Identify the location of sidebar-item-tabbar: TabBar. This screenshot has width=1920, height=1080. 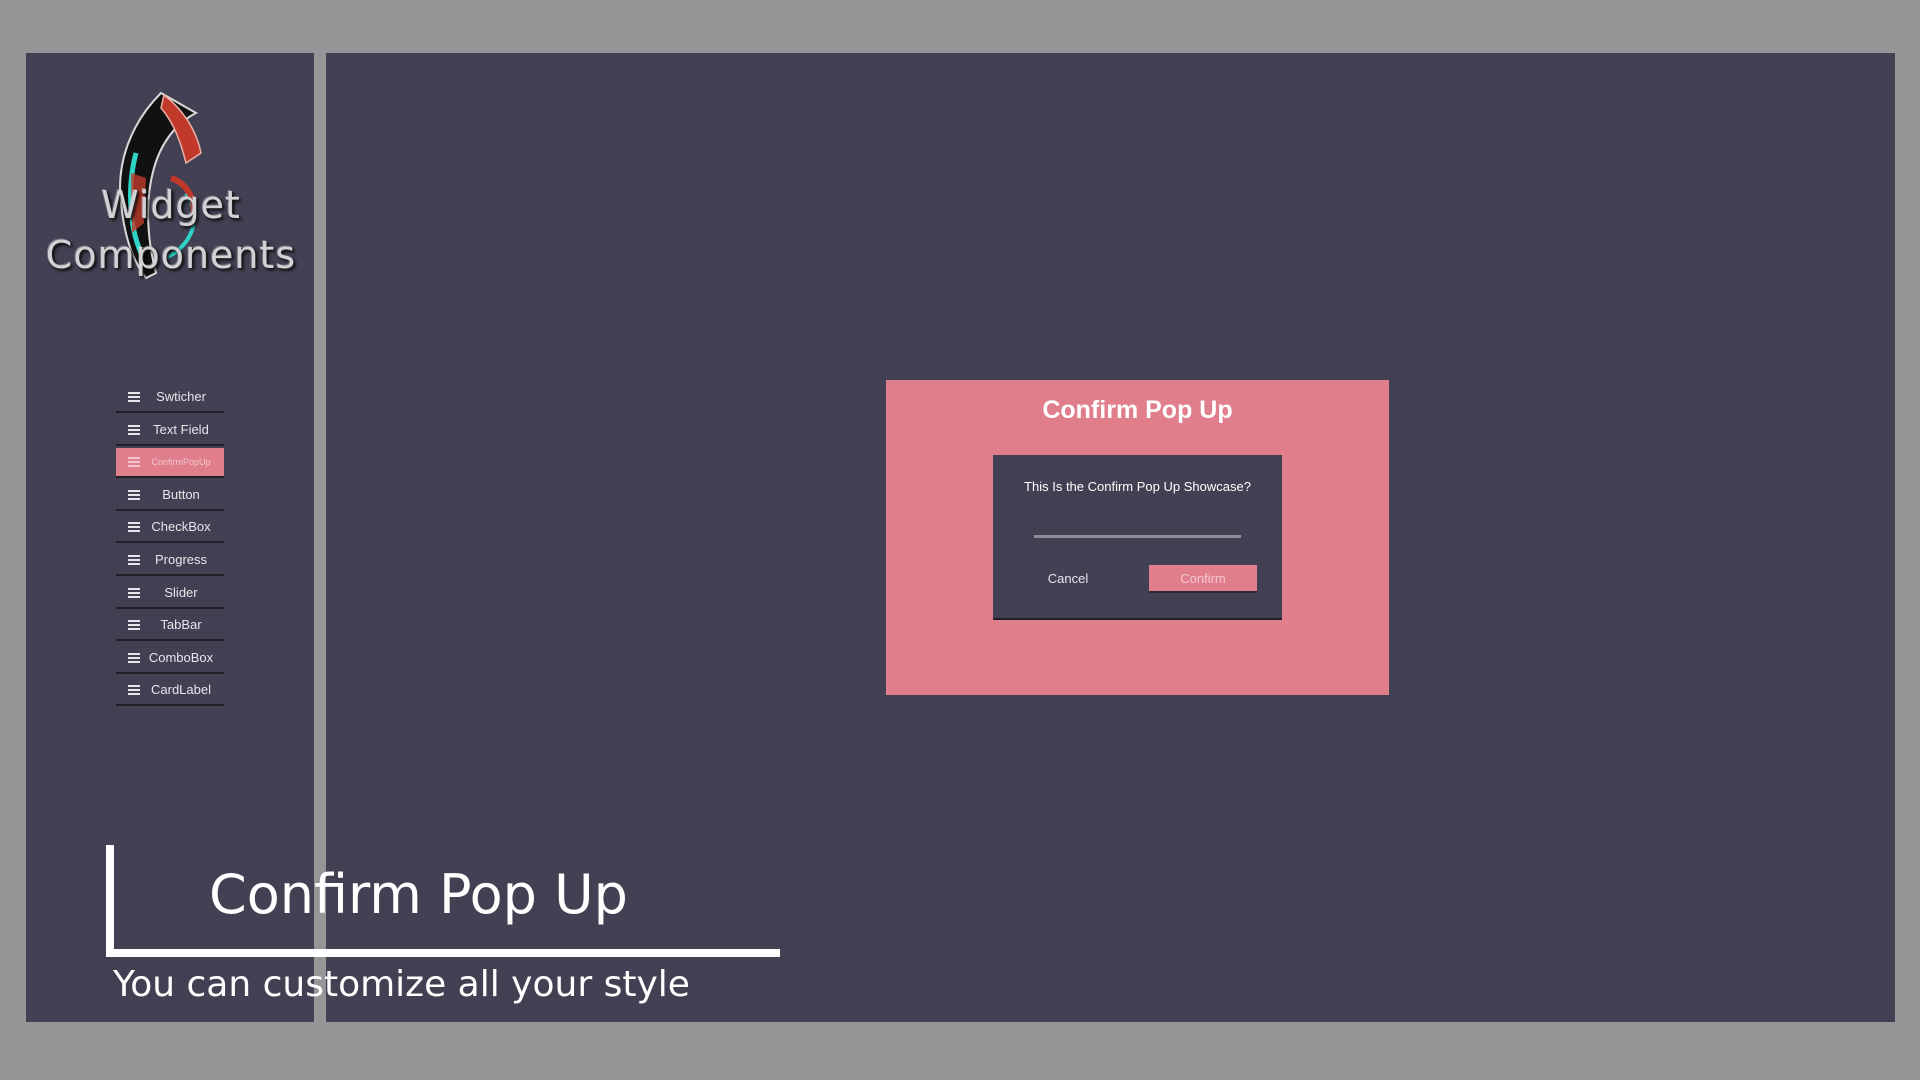
(170, 626).